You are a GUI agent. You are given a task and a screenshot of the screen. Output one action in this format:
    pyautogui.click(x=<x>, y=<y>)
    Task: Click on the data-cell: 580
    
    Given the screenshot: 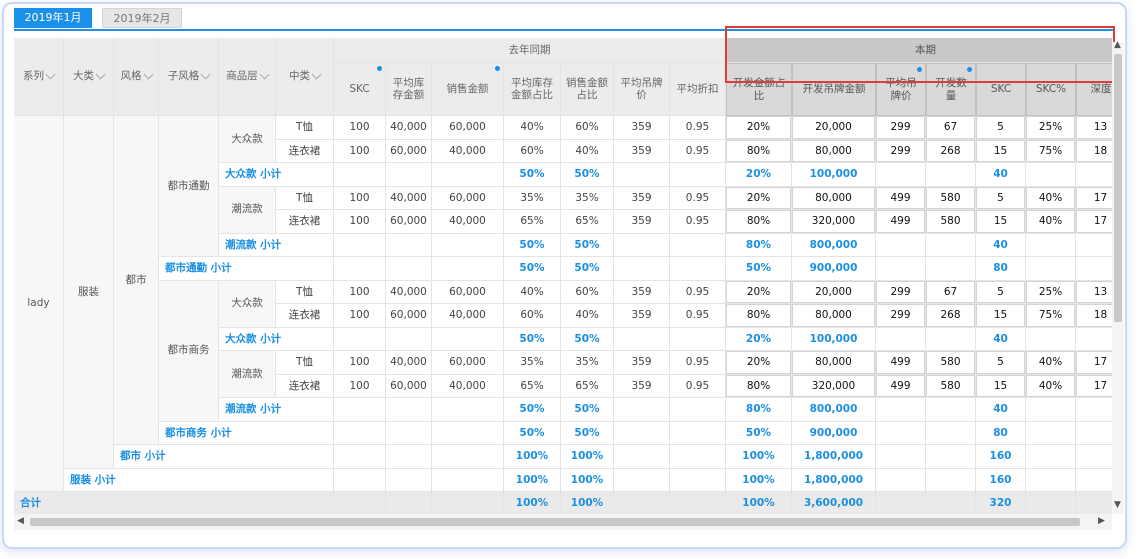 What is the action you would take?
    pyautogui.click(x=951, y=386)
    